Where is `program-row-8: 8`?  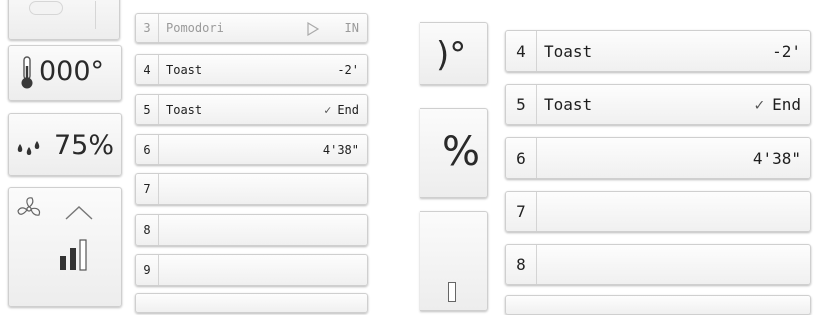
program-row-8: 8 is located at coordinates (251, 230).